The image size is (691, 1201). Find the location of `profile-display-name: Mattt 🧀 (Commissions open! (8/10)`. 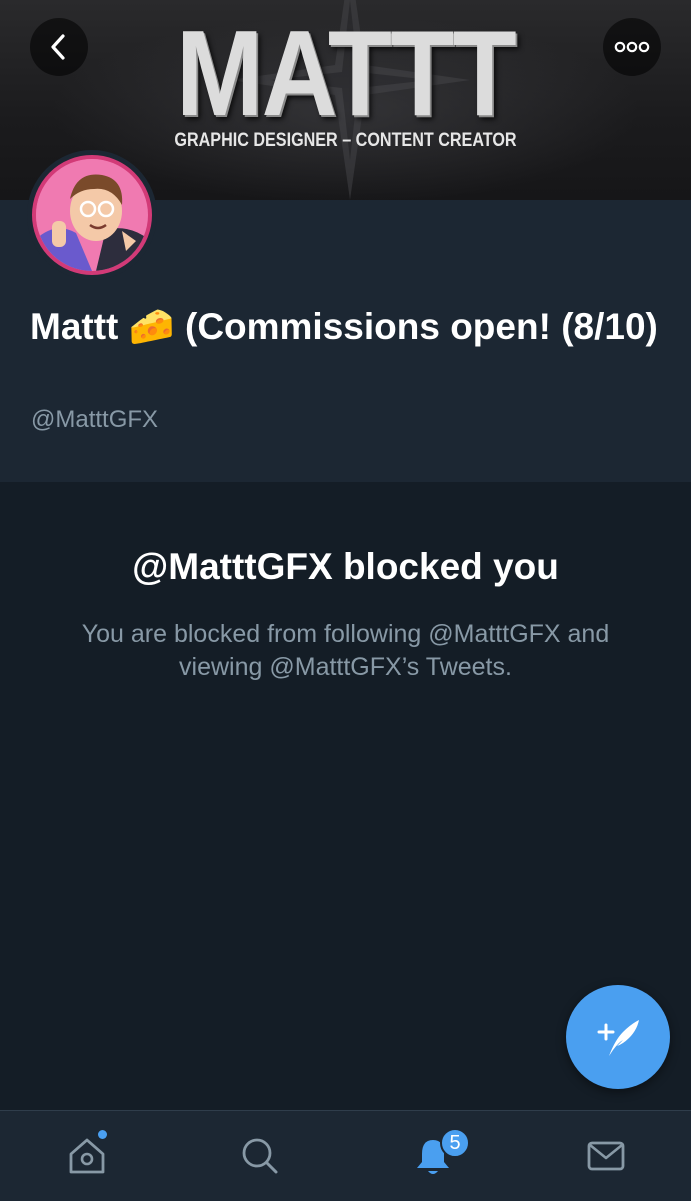

profile-display-name: Mattt 🧀 (Commissions open! (8/10) is located at coordinates (344, 326).